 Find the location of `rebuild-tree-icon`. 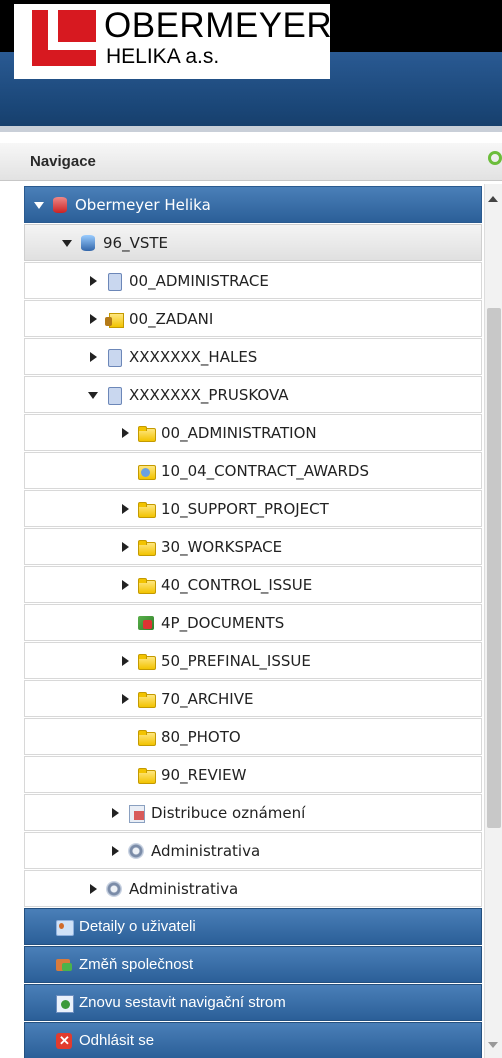

rebuild-tree-icon is located at coordinates (64, 1003).